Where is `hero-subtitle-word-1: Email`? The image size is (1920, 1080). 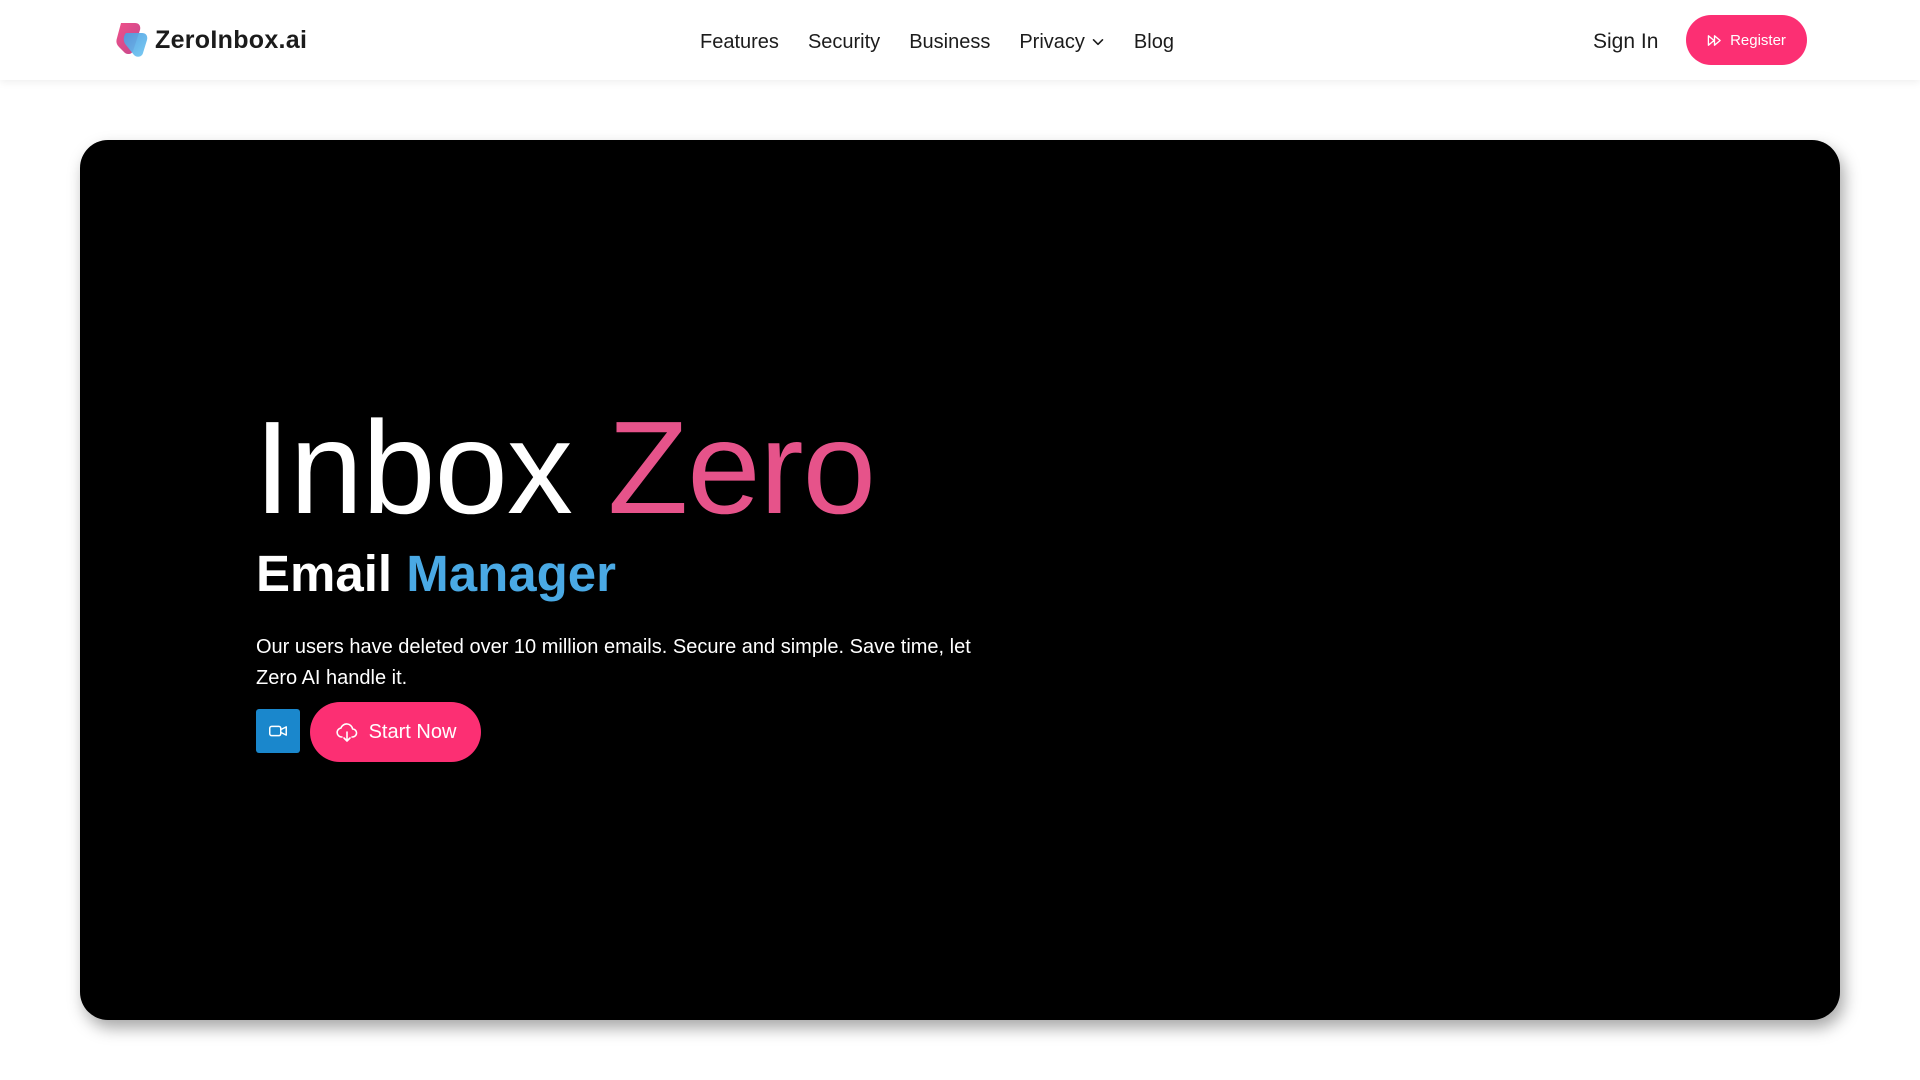 hero-subtitle-word-1: Email is located at coordinates (324, 573).